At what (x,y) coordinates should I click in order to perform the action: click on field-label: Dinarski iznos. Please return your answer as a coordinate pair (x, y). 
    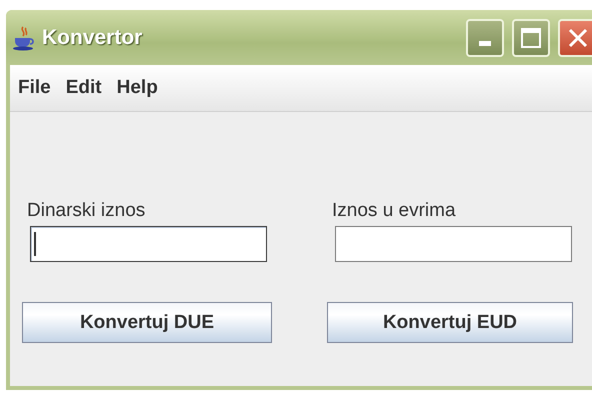
    Looking at the image, I should click on (86, 211).